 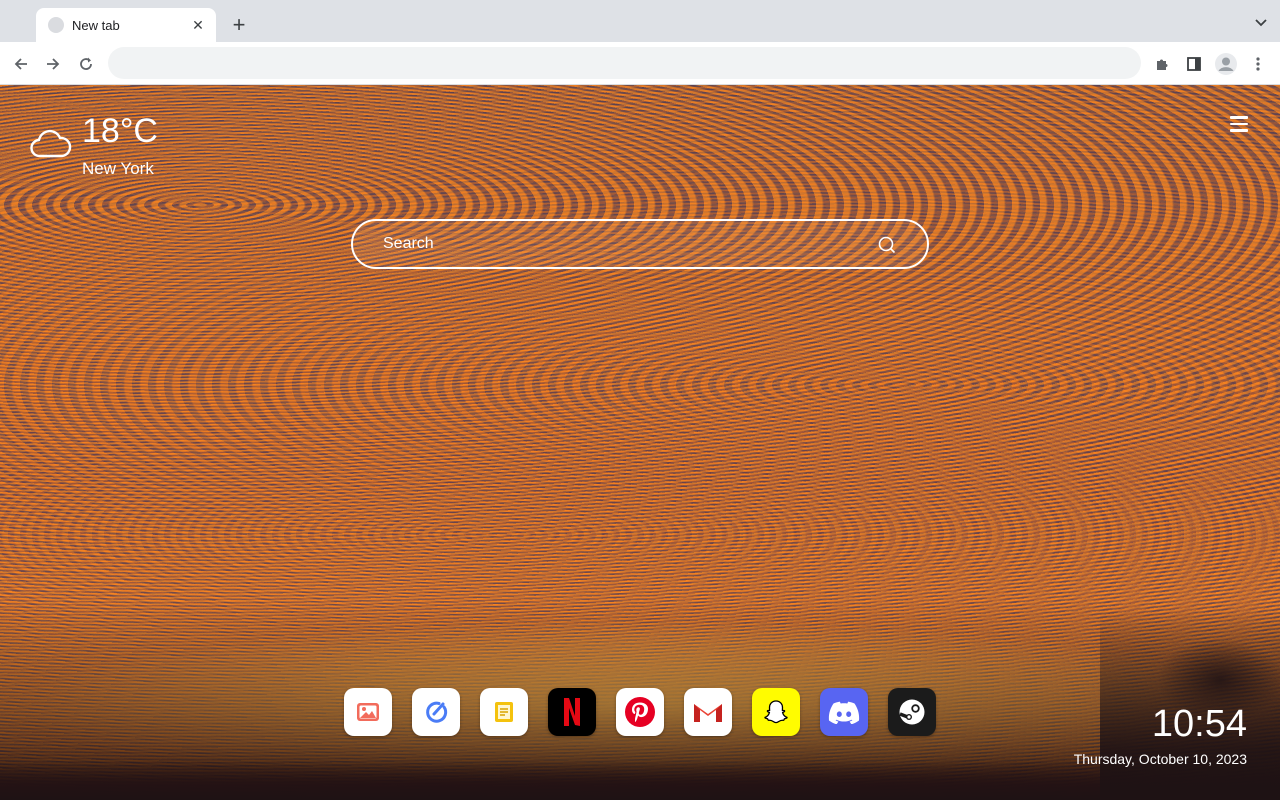 What do you see at coordinates (21, 64) in the screenshot?
I see `back-icon` at bounding box center [21, 64].